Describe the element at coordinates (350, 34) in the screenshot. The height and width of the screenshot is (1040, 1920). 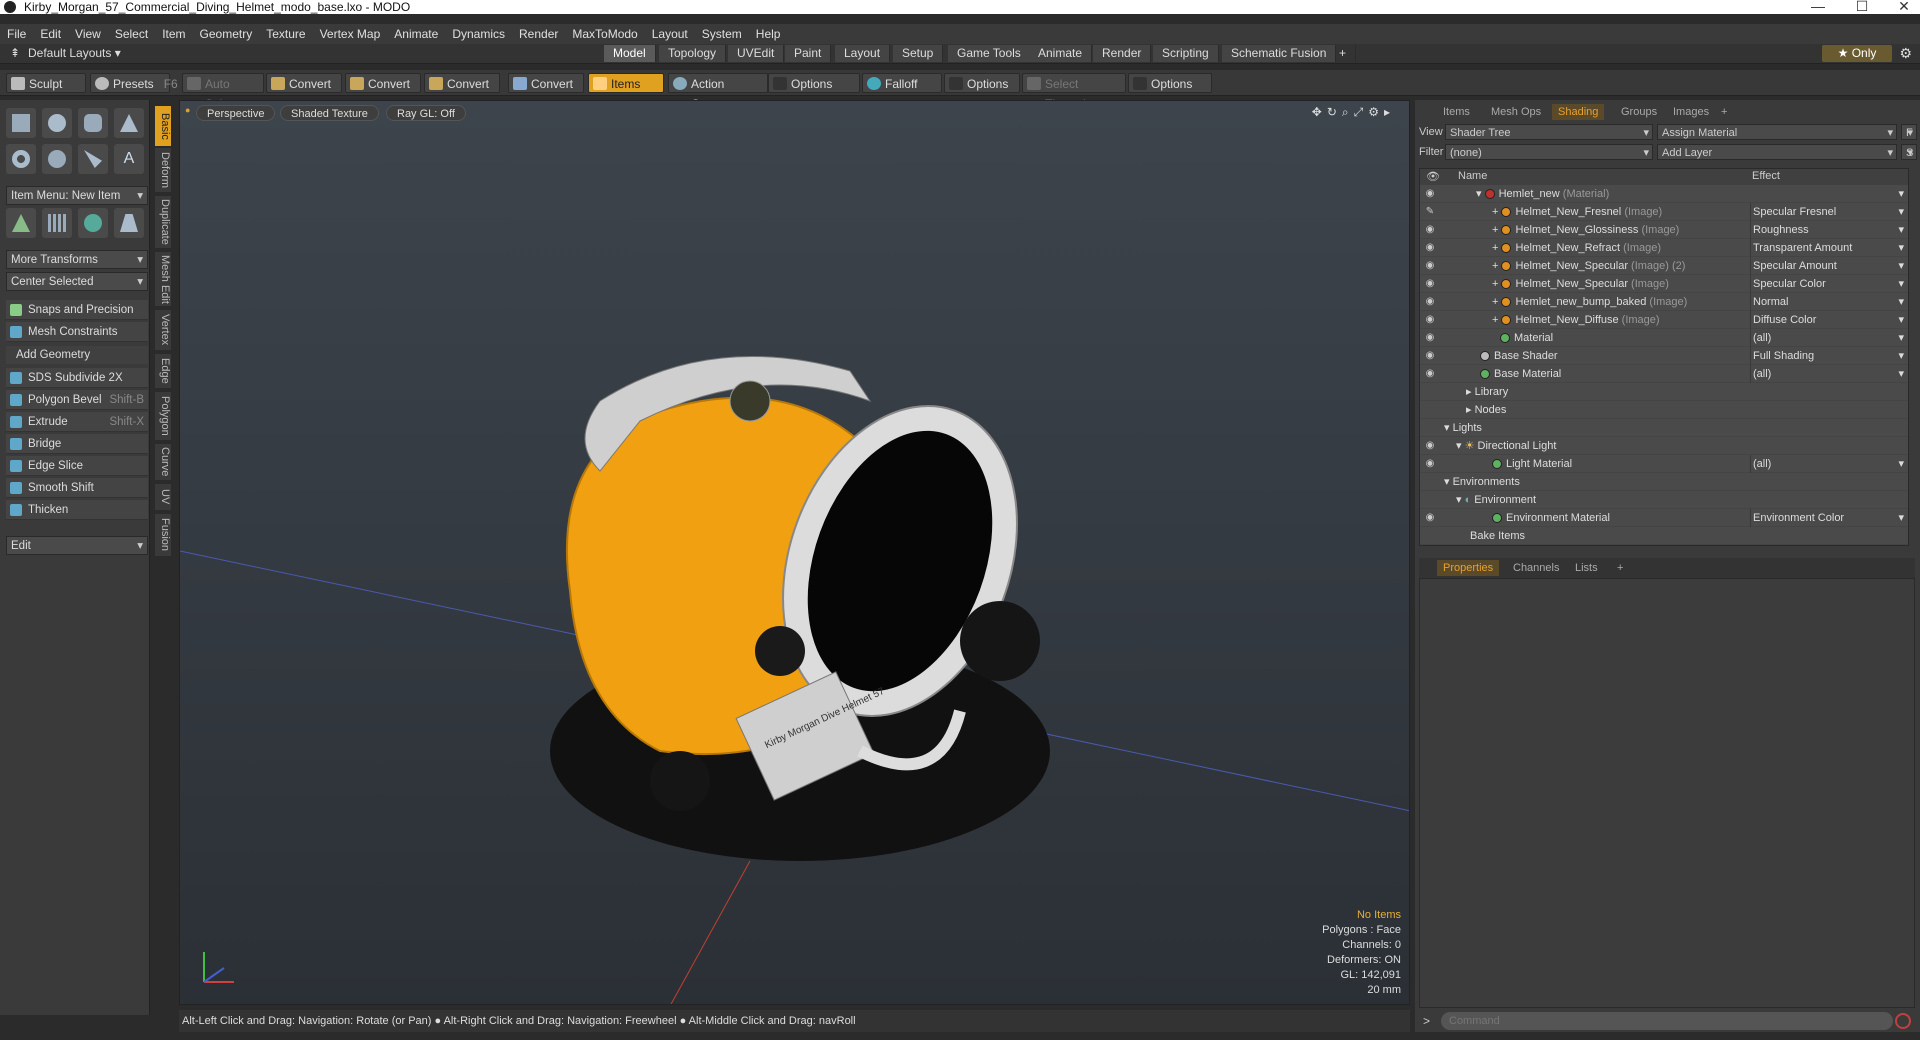
I see `menu-vertex-map: Vertex Map` at that location.